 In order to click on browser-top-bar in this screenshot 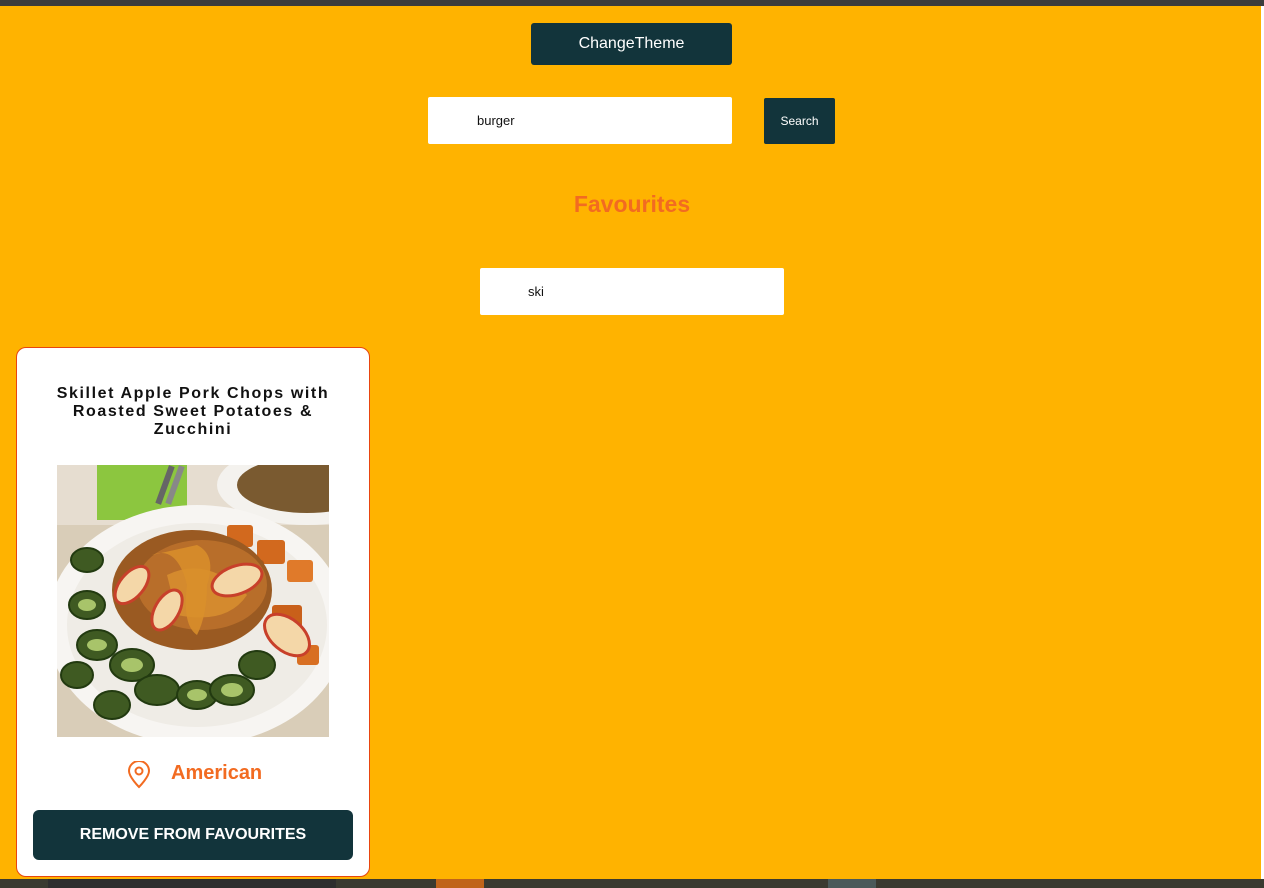, I will do `click(632, 3)`.